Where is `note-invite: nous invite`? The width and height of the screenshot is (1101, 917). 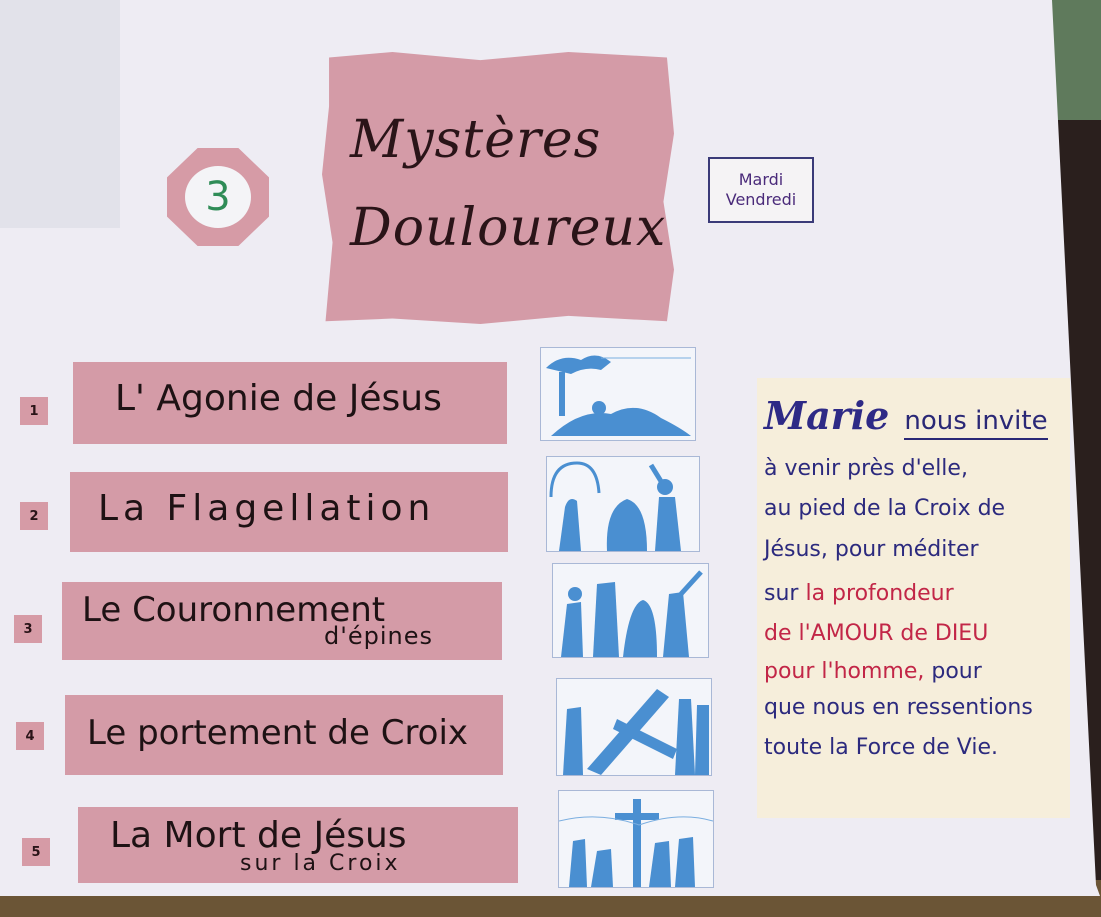
note-invite: nous invite is located at coordinates (976, 423).